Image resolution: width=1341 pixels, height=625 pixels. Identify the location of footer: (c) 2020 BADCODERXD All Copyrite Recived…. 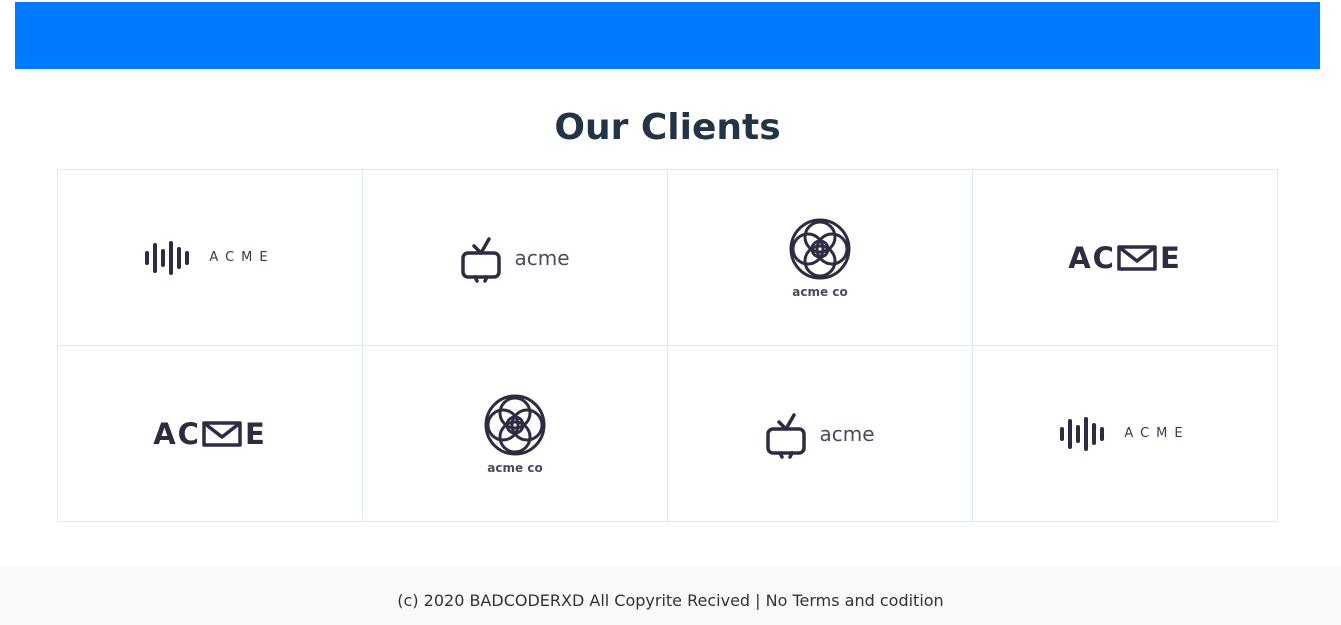
(670, 595).